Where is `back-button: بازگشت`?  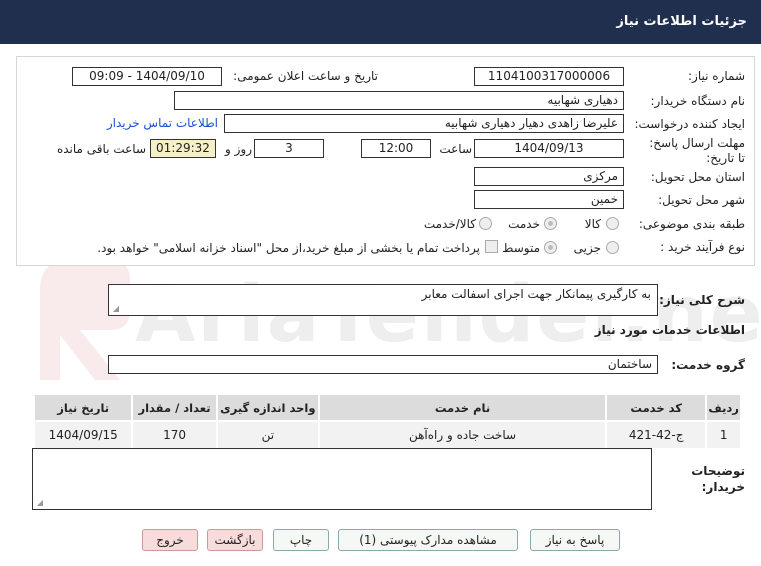
back-button: بازگشت is located at coordinates (235, 540).